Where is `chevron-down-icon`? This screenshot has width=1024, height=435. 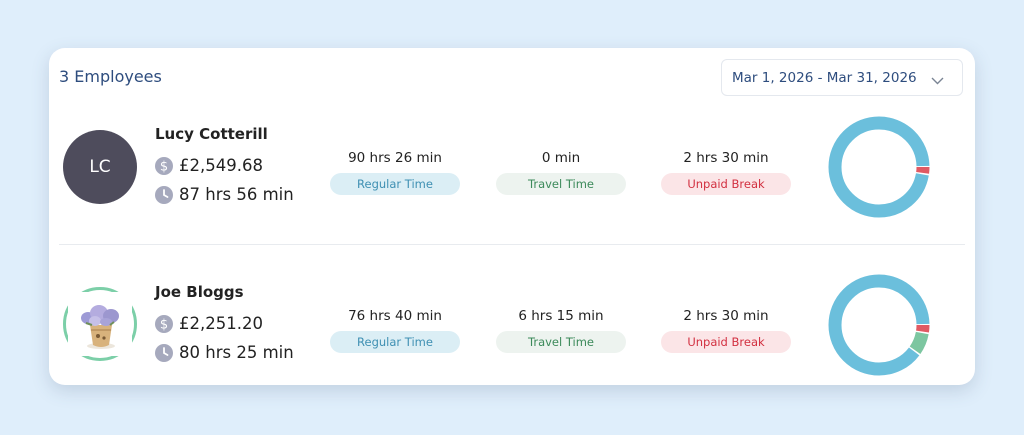 chevron-down-icon is located at coordinates (937, 81).